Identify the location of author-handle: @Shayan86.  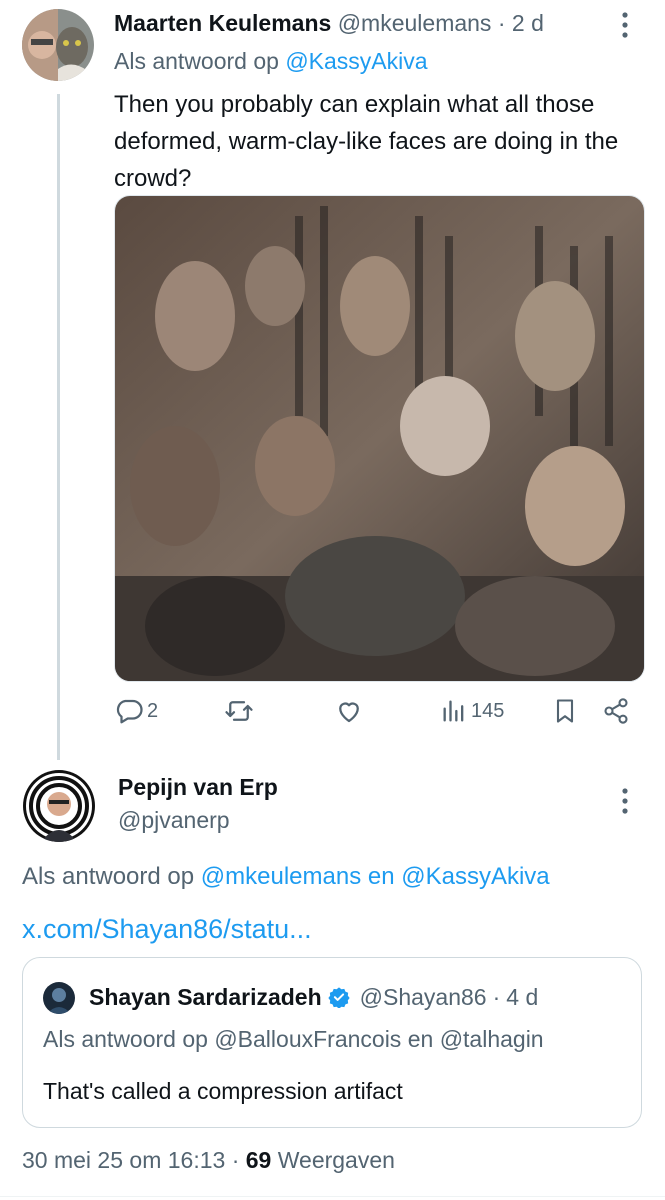
(423, 997).